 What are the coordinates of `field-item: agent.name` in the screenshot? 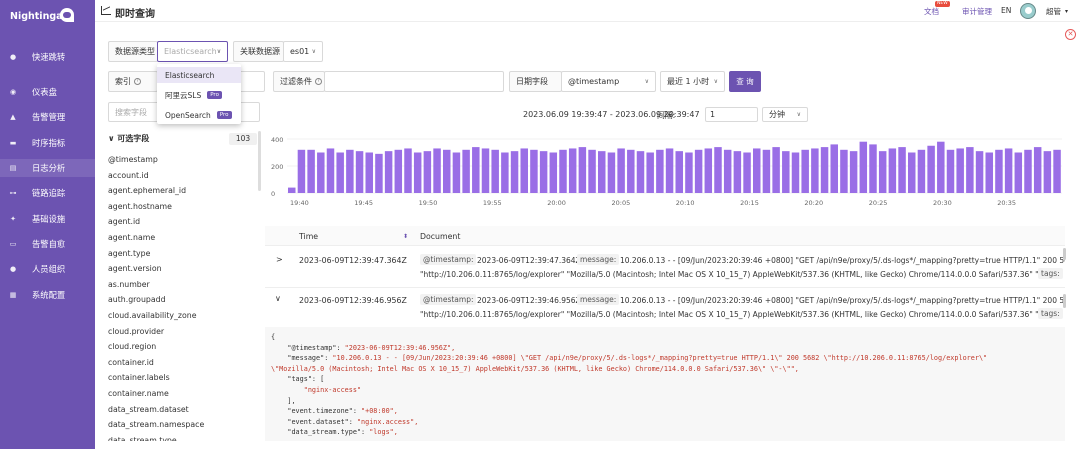 It's located at (131, 237).